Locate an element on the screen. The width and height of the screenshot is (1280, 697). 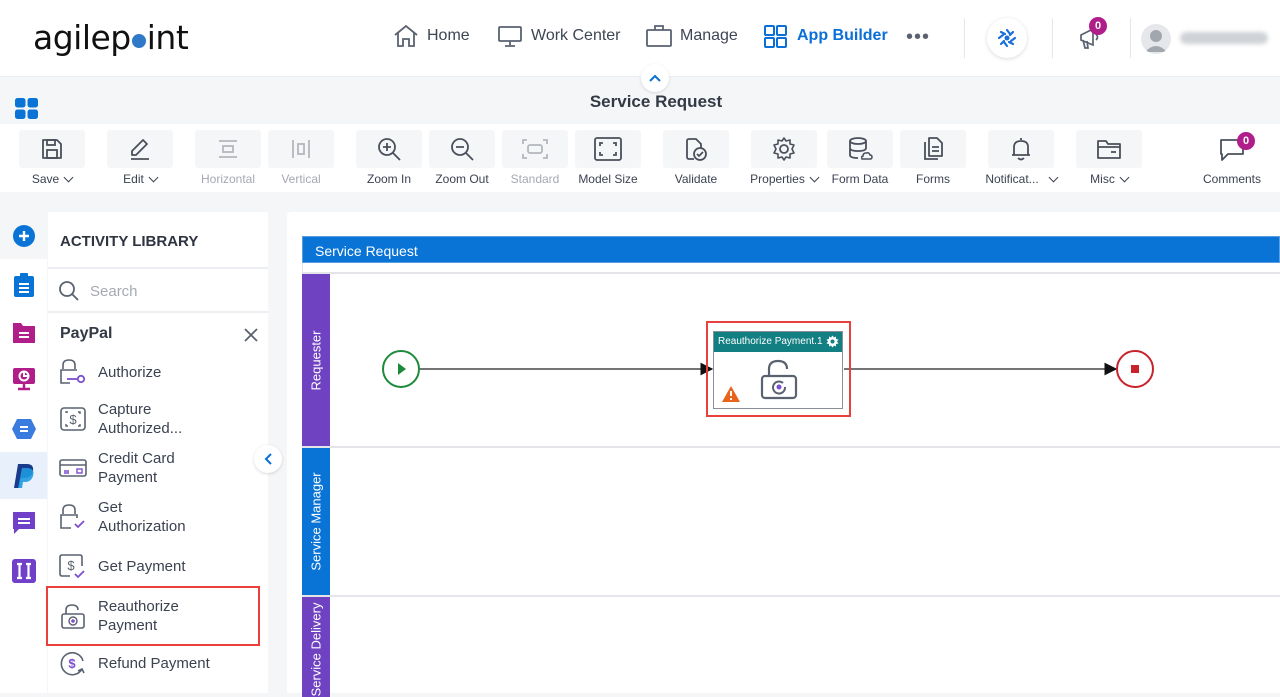
validate-button: Validate is located at coordinates (696, 158).